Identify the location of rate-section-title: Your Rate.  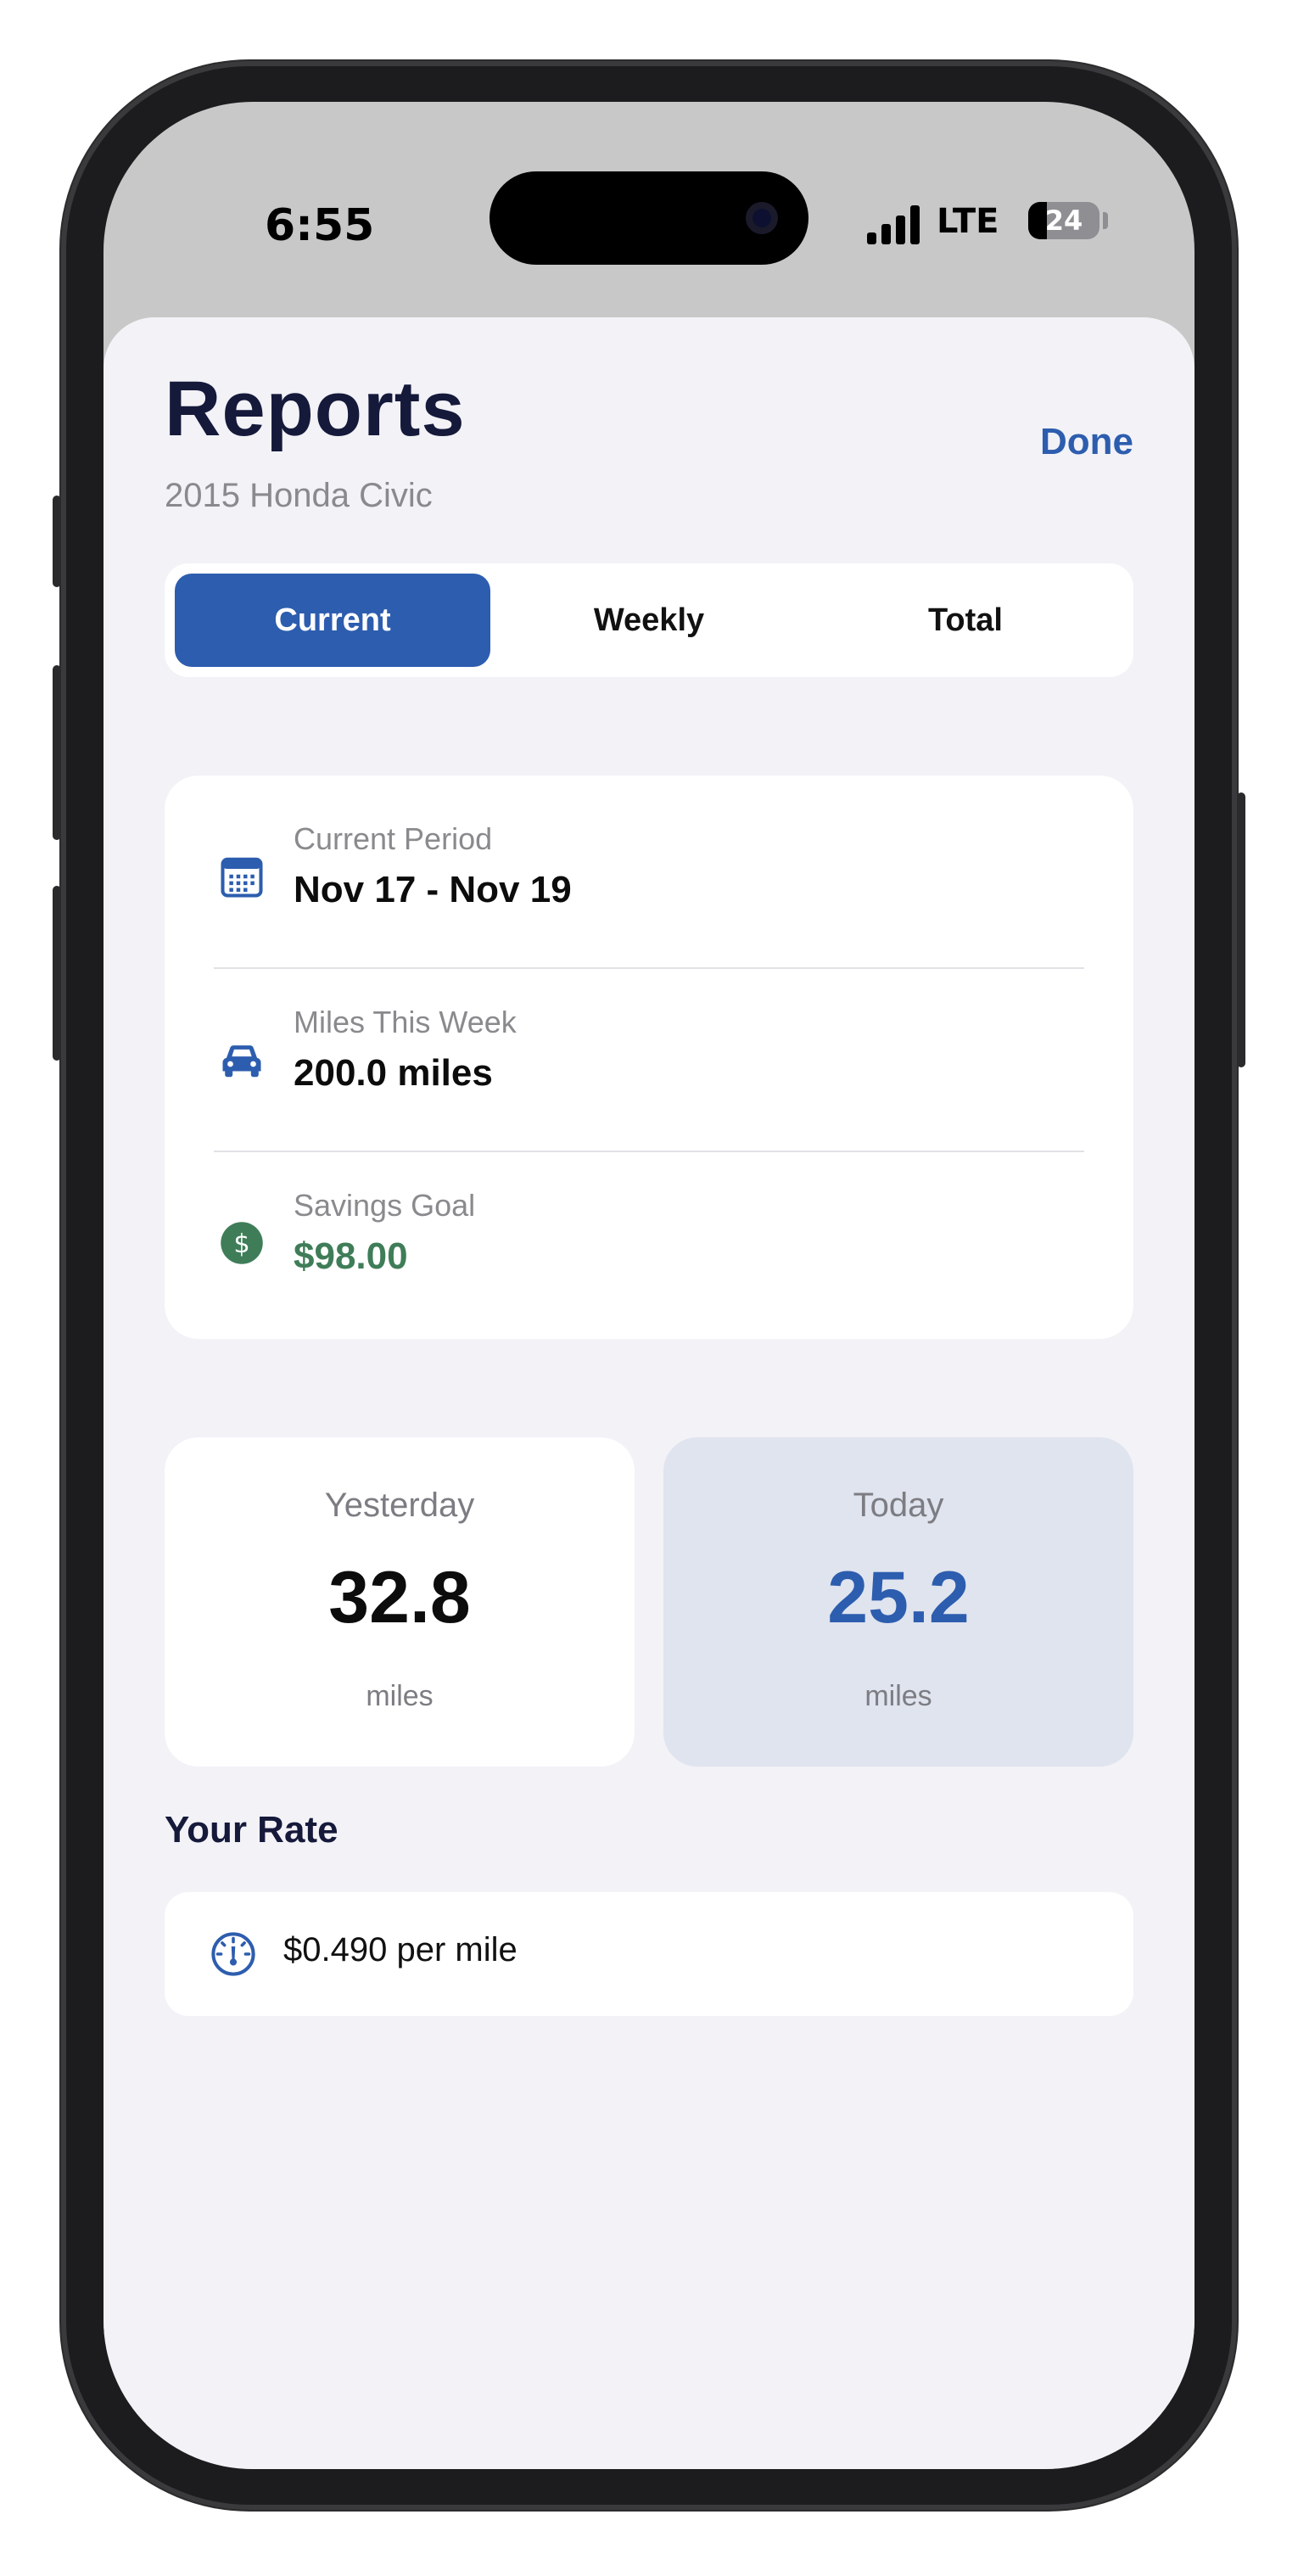
(251, 1830).